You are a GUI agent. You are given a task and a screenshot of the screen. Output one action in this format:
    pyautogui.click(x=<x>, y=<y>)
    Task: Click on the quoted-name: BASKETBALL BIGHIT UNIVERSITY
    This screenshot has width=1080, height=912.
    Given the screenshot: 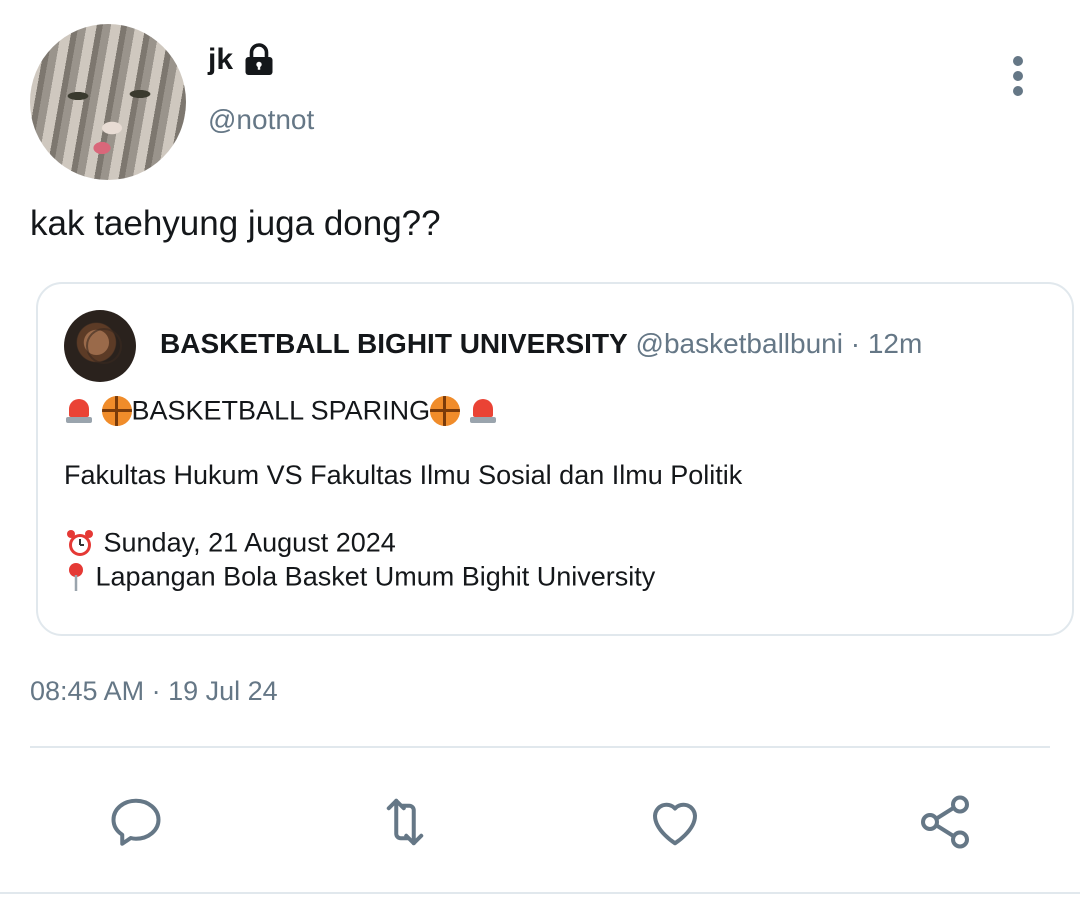 What is the action you would take?
    pyautogui.click(x=394, y=343)
    